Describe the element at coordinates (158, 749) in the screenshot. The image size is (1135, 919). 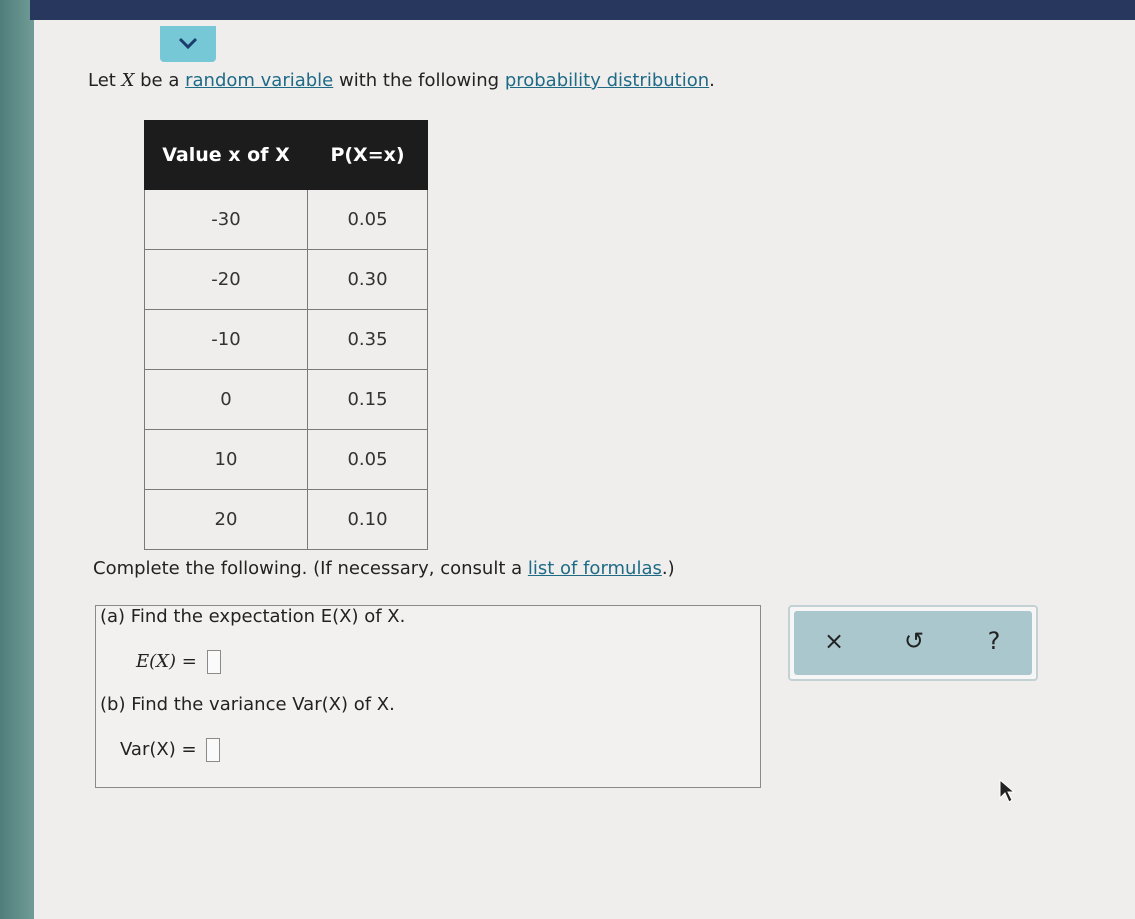
I see `variance-label: Var(X) =` at that location.